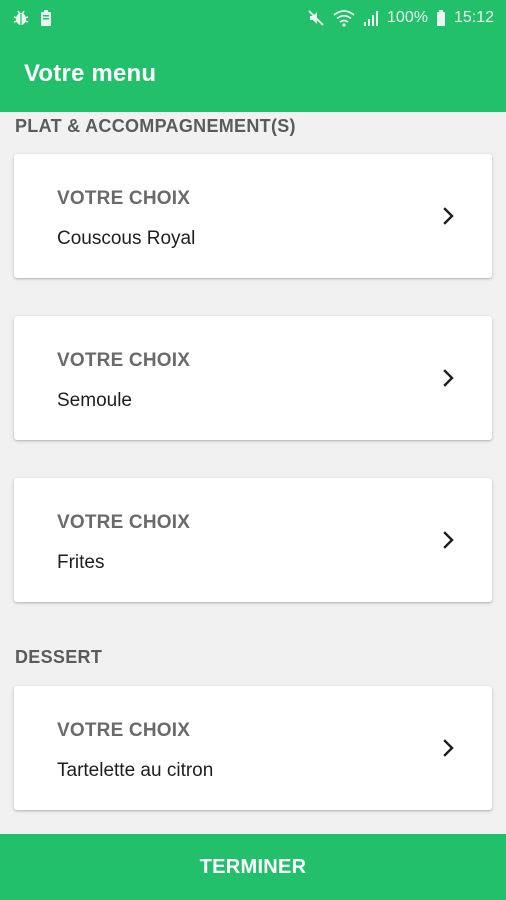 The width and height of the screenshot is (506, 900). What do you see at coordinates (59, 657) in the screenshot?
I see `section-header-dessert: DESSERT` at bounding box center [59, 657].